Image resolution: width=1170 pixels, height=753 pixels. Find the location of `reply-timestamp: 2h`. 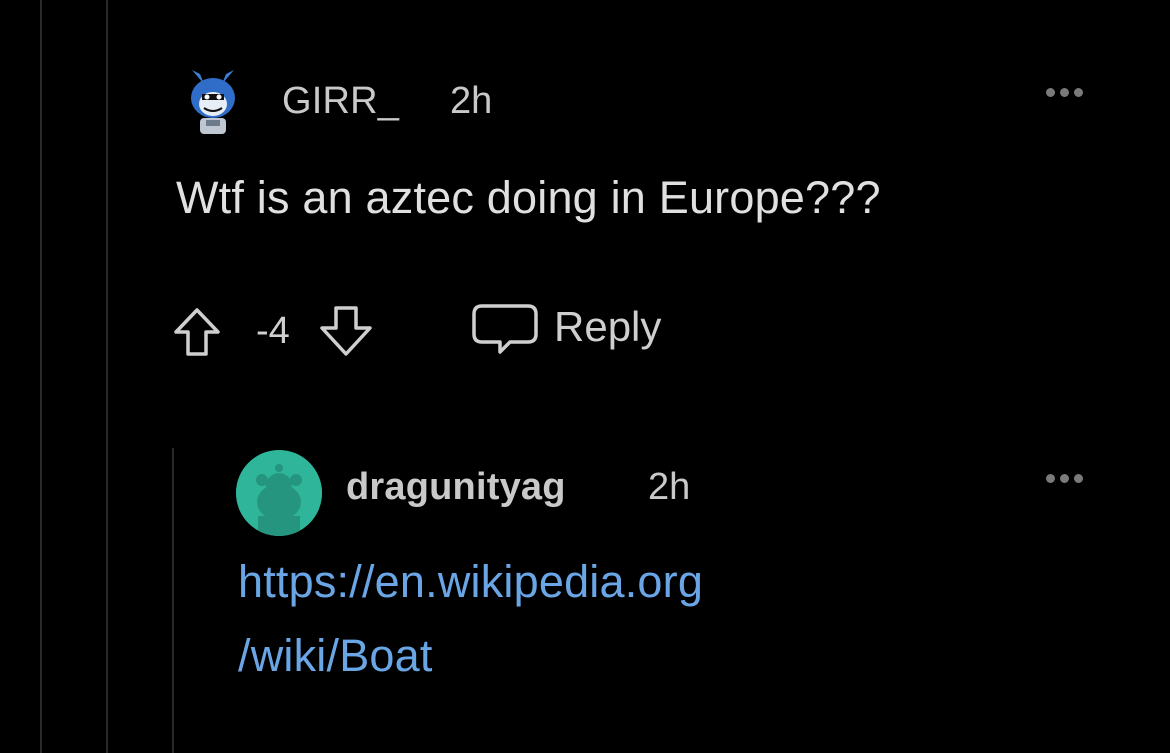

reply-timestamp: 2h is located at coordinates (669, 487).